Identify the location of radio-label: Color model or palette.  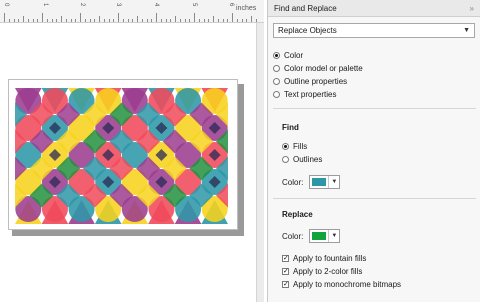
(323, 68).